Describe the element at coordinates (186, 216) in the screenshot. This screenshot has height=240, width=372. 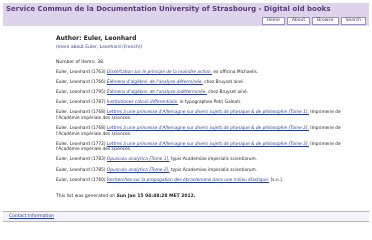
I see `footer: Contact Information` at that location.